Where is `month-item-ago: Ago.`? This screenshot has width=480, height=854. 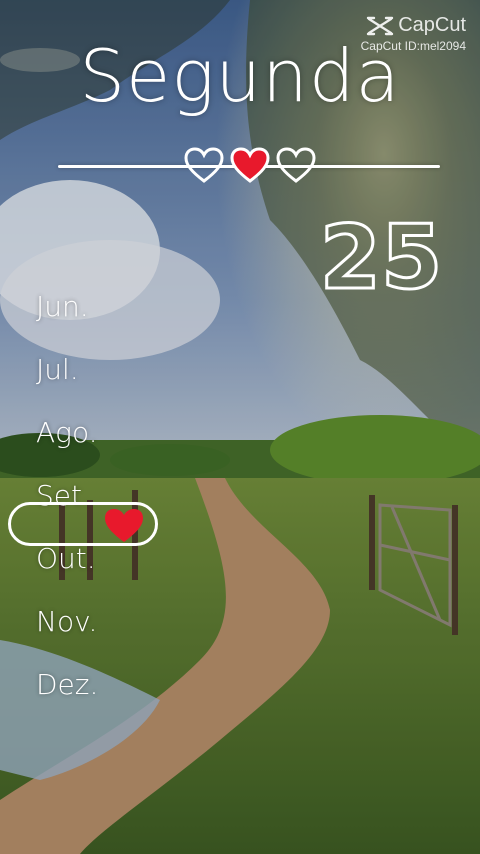
month-item-ago: Ago. is located at coordinates (67, 432).